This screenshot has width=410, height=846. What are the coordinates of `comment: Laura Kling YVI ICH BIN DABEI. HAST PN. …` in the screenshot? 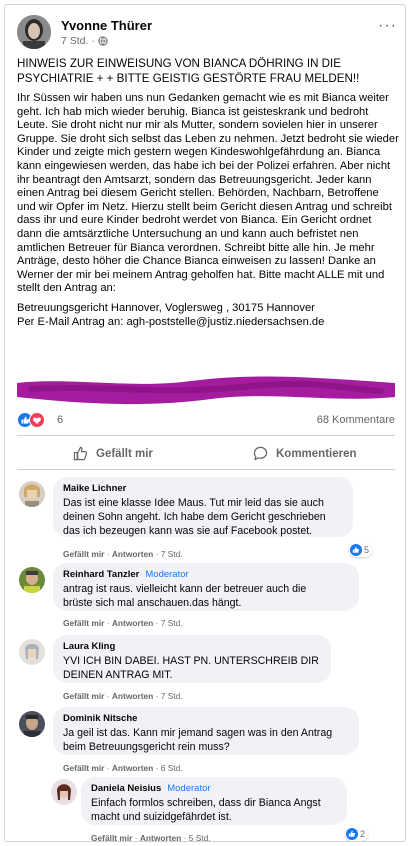 It's located at (209, 669).